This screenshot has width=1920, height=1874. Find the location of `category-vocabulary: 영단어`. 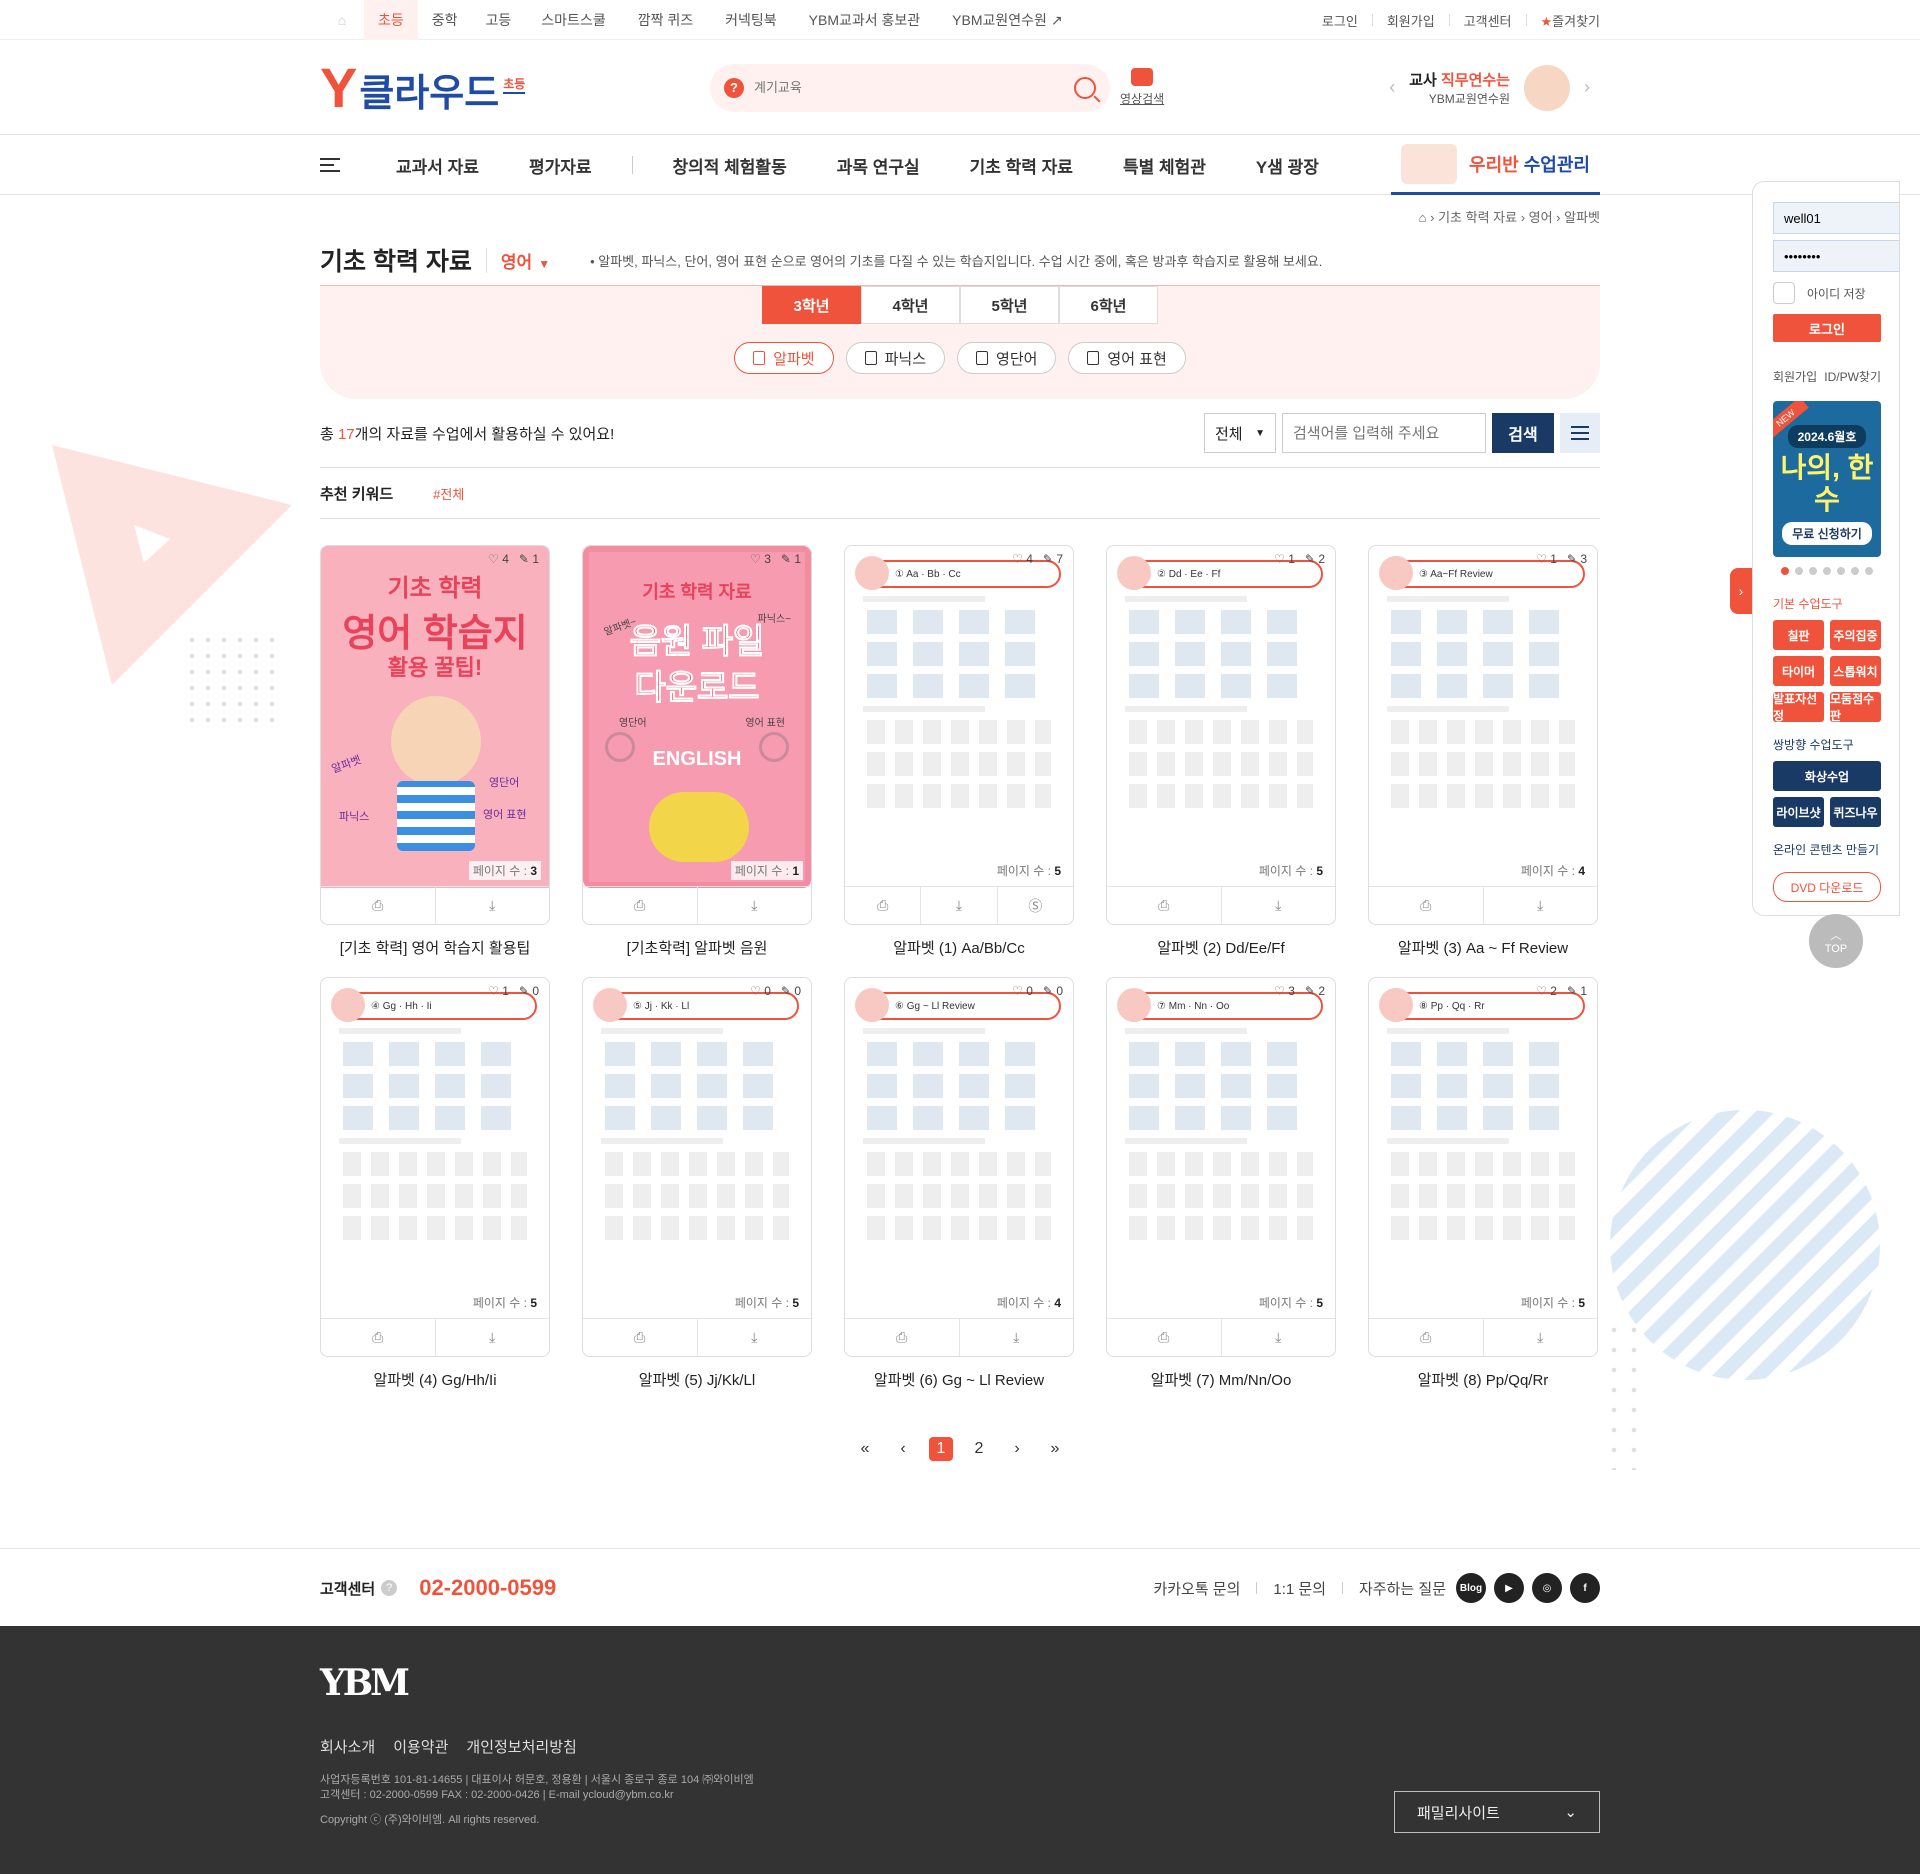

category-vocabulary: 영단어 is located at coordinates (1007, 358).